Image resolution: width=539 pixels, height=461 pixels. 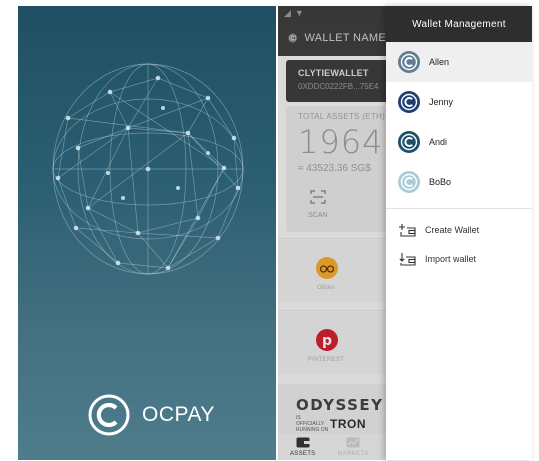 I want to click on wallet-name: WALLET NAME, so click(x=345, y=38).